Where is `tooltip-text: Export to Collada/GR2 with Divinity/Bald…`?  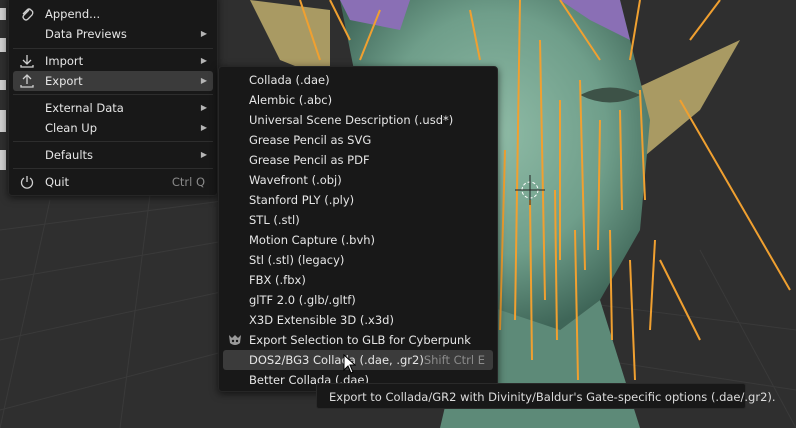 tooltip-text: Export to Collada/GR2 with Divinity/Bald… is located at coordinates (552, 397).